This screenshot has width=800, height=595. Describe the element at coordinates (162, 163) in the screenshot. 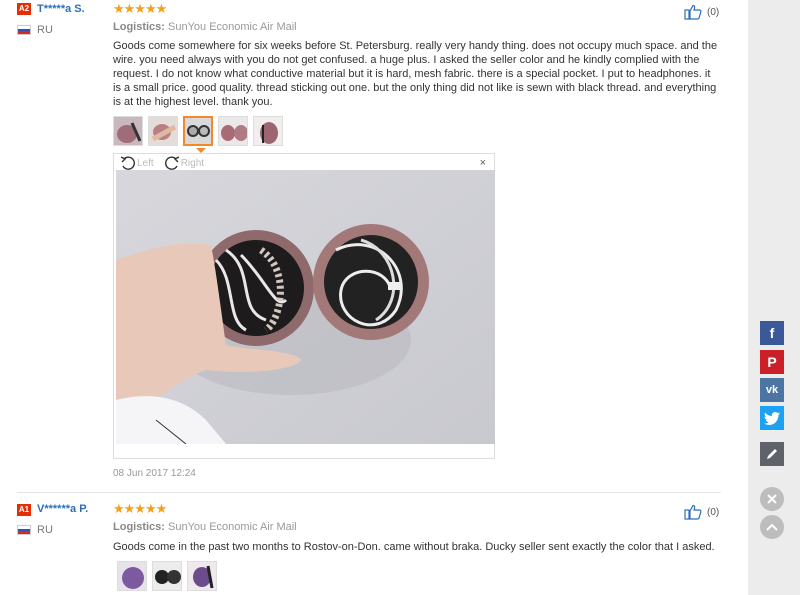

I see `photo-viewer-toolbar: Left Right` at that location.